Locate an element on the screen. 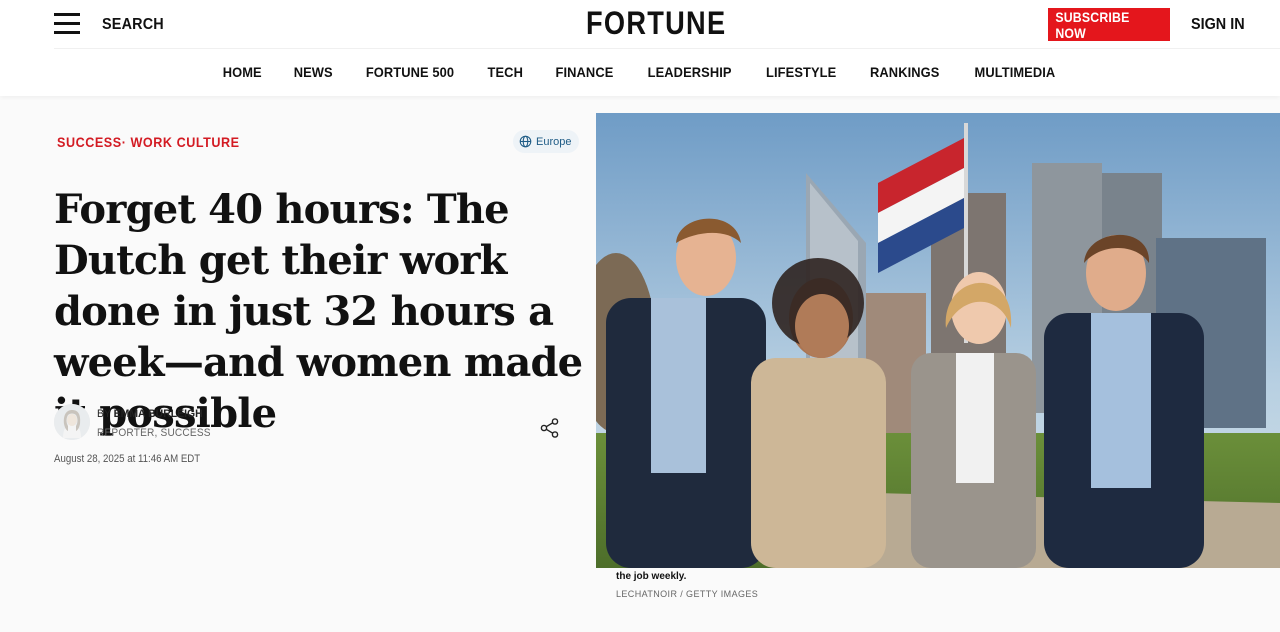  nav-item-multimedia: MULTIMEDIA is located at coordinates (1014, 72).